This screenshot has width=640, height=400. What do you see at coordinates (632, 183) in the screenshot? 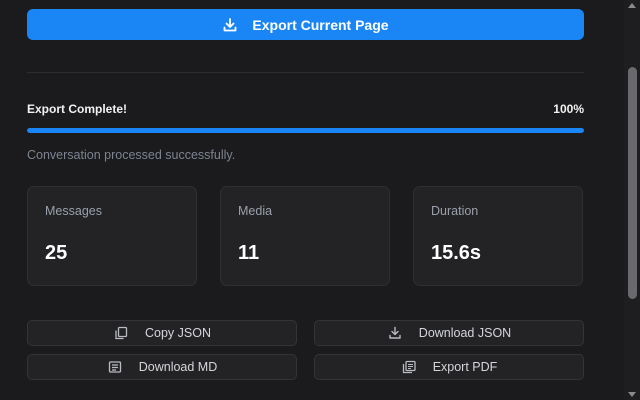
I see `scrollbar-thumb` at bounding box center [632, 183].